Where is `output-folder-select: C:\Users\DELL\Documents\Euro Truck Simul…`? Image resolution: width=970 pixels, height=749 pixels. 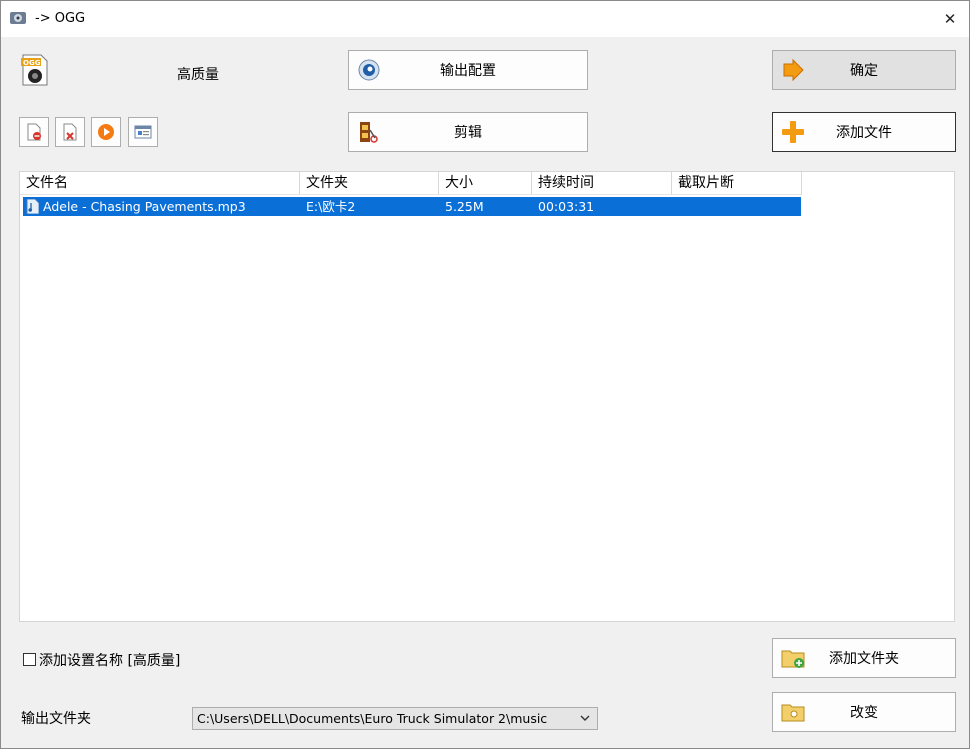
output-folder-select: C:\Users\DELL\Documents\Euro Truck Simul… is located at coordinates (395, 718).